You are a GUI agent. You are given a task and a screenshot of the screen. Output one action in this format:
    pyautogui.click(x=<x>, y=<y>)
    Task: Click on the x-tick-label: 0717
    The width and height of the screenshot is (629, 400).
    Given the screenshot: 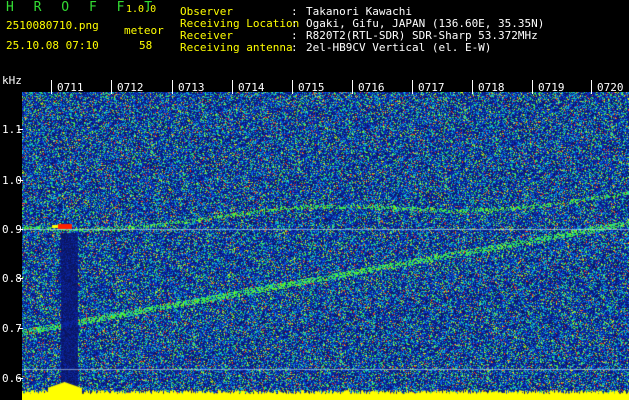 What is the action you would take?
    pyautogui.click(x=431, y=87)
    